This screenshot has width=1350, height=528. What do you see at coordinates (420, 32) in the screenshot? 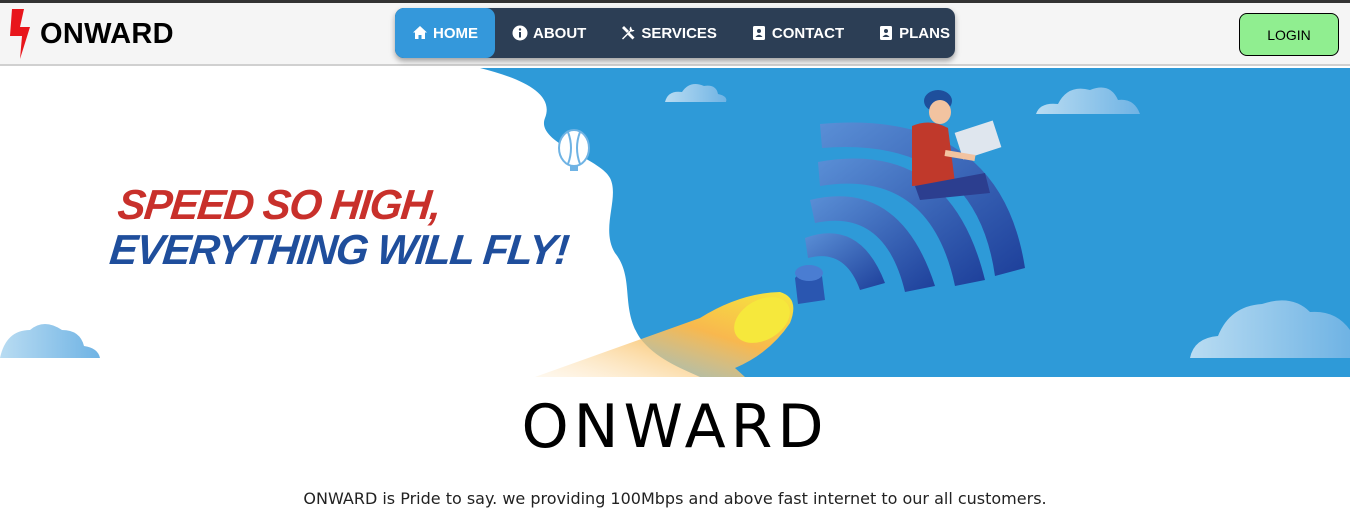
I see `home-icon` at bounding box center [420, 32].